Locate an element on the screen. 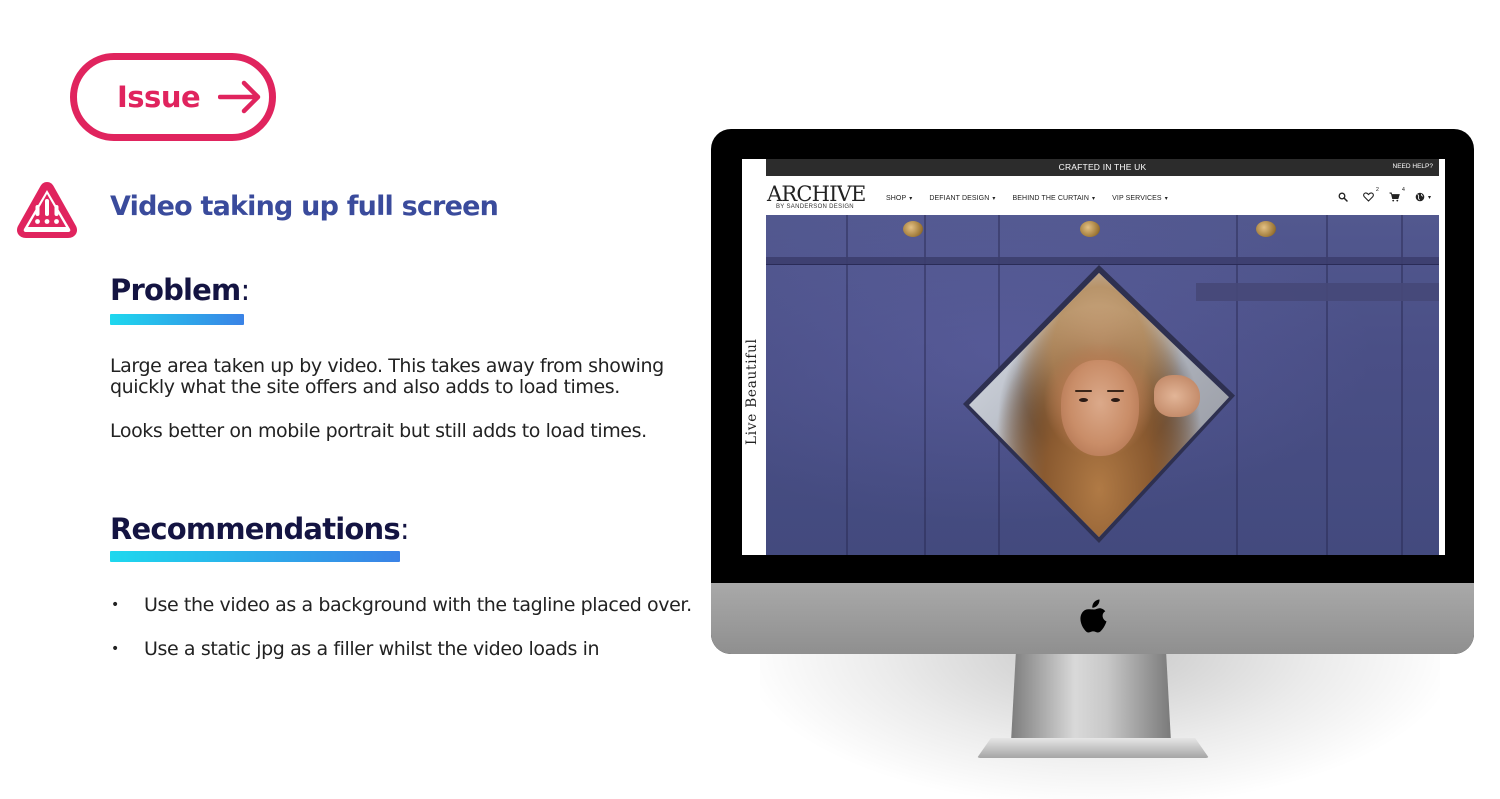  recommendations-heading: Recommendations: is located at coordinates (260, 529).